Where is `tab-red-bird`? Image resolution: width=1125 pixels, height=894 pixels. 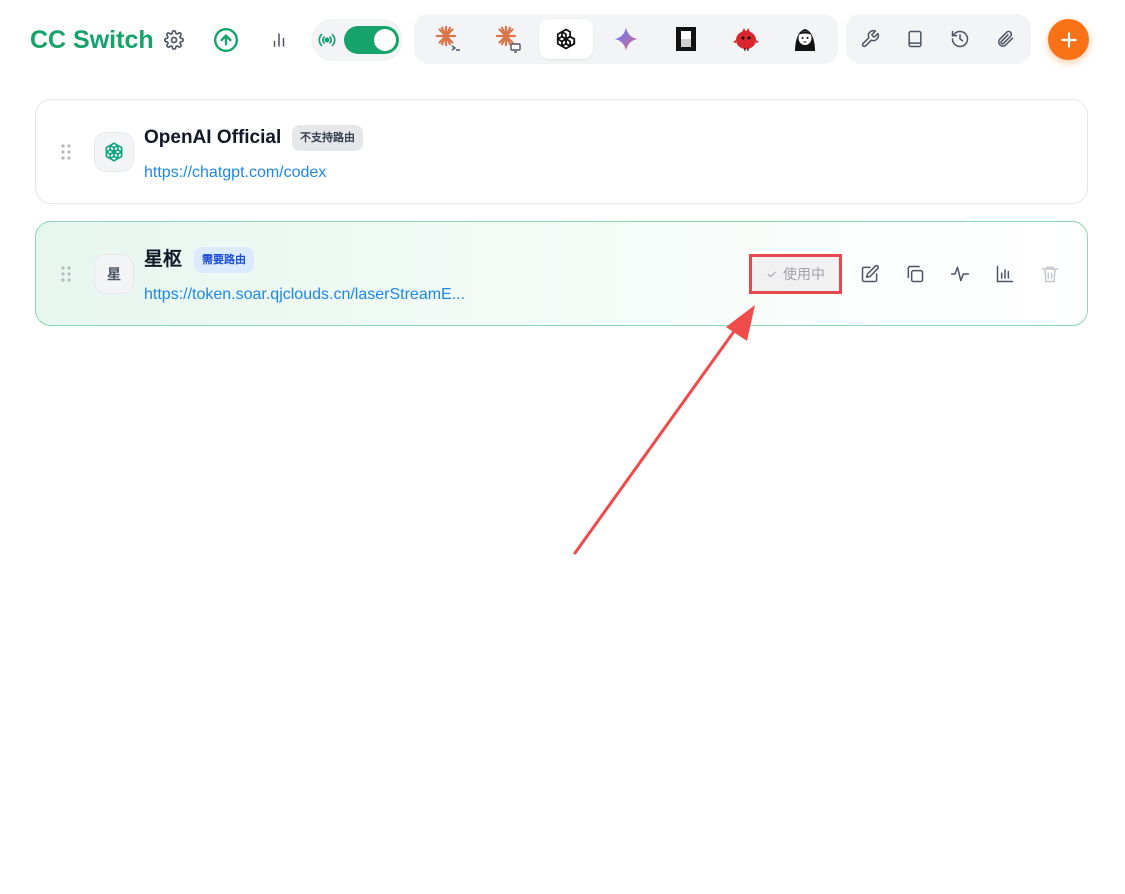
tab-red-bird is located at coordinates (746, 39).